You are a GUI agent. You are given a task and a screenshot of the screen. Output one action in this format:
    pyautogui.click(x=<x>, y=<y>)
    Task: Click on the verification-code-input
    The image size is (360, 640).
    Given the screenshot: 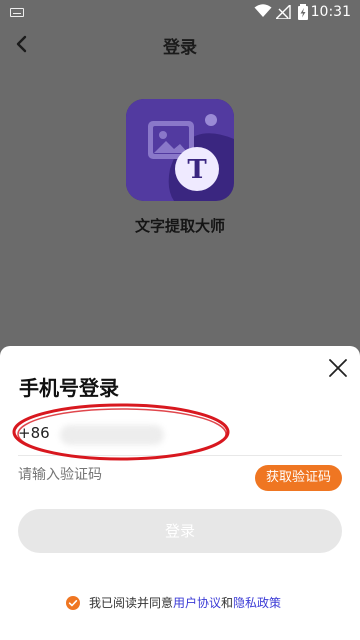 What is the action you would take?
    pyautogui.click(x=128, y=475)
    